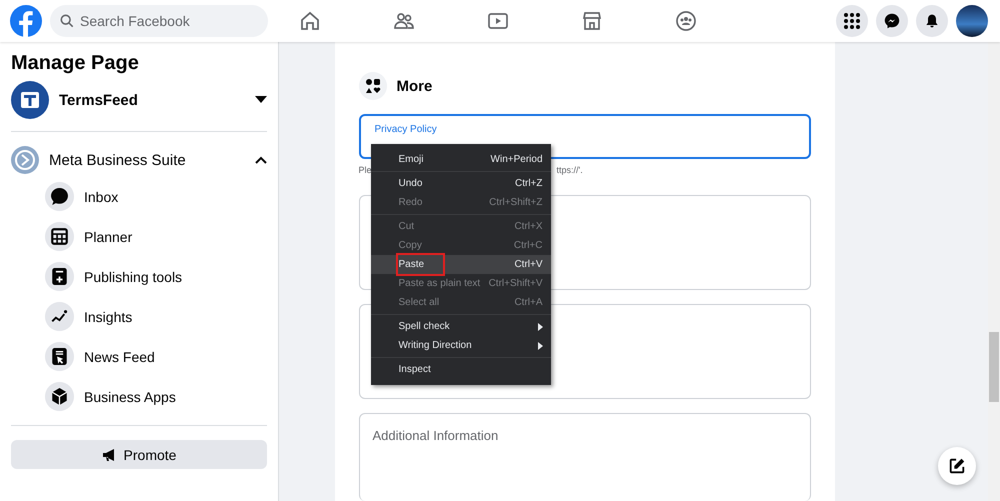 The image size is (1000, 501). I want to click on sidebar-item: News Feed, so click(139, 356).